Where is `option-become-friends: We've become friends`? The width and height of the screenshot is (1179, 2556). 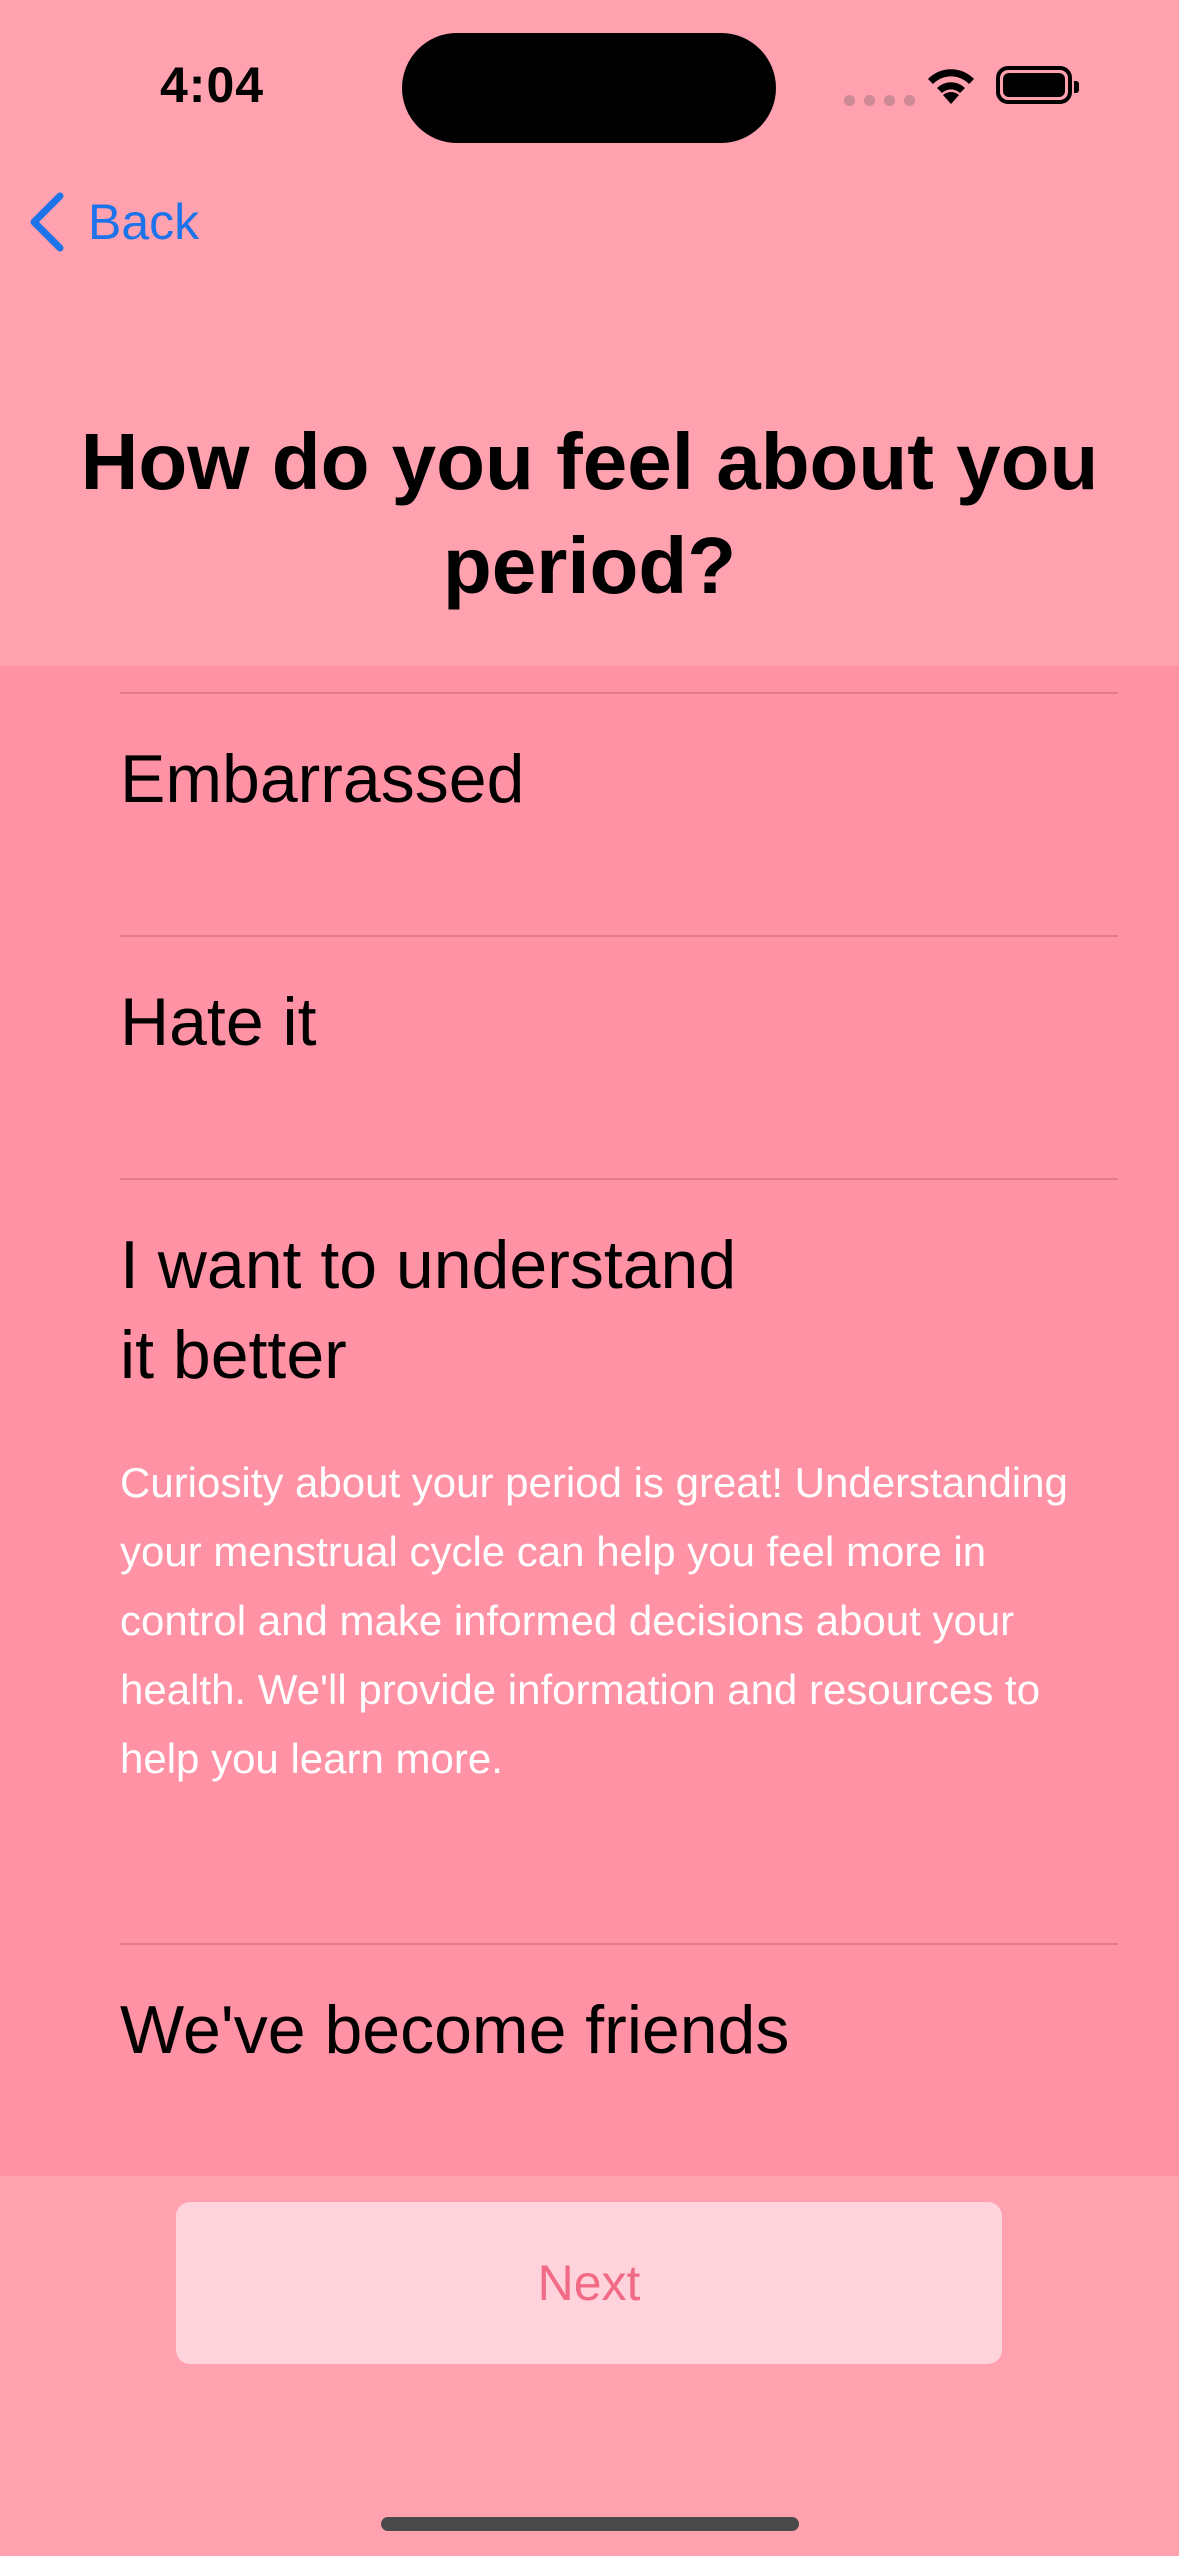 option-become-friends: We've become friends is located at coordinates (619, 2059).